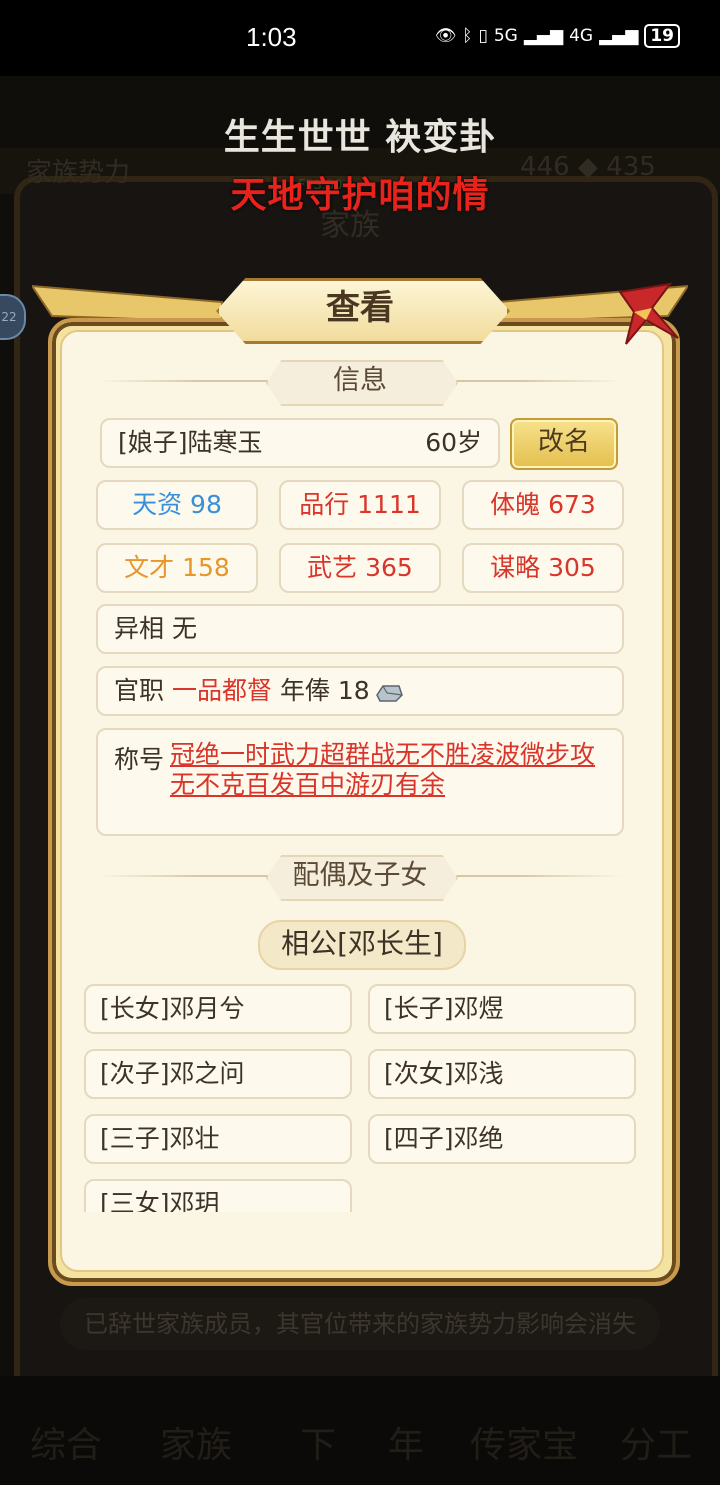 This screenshot has width=720, height=1485. I want to click on child-item: [次子]邓之问, so click(218, 1074).